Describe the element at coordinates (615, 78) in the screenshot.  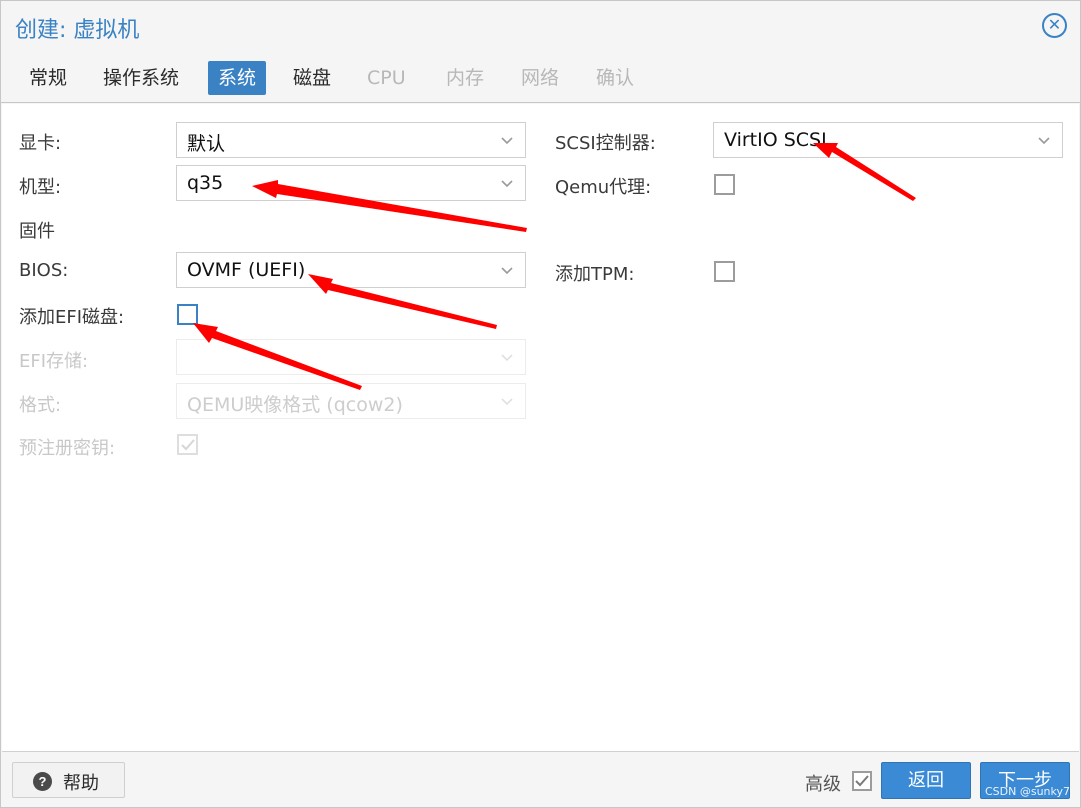
I see `tab-confirm: 确认` at that location.